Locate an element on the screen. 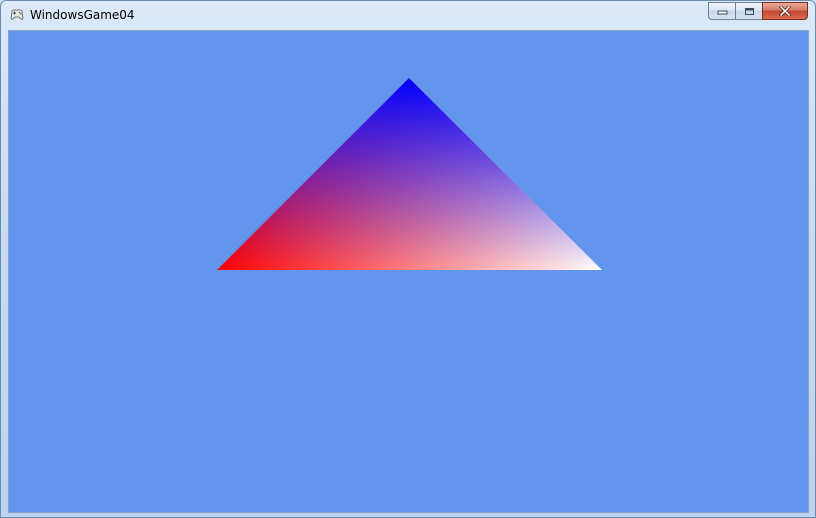  title-bar: WindowsGame04 is located at coordinates (408, 15).